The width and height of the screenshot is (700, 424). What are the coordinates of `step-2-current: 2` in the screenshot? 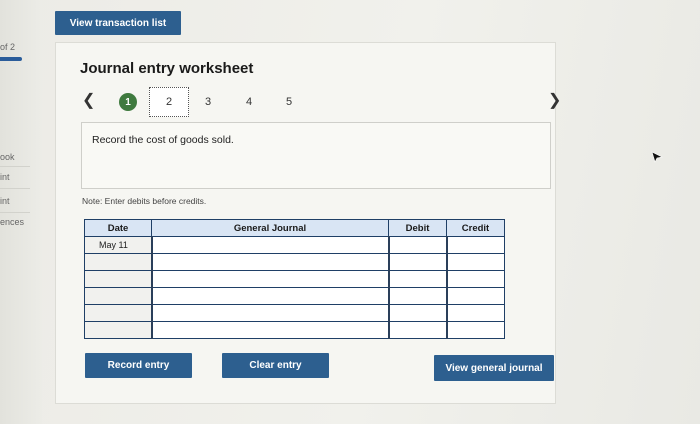 It's located at (169, 102).